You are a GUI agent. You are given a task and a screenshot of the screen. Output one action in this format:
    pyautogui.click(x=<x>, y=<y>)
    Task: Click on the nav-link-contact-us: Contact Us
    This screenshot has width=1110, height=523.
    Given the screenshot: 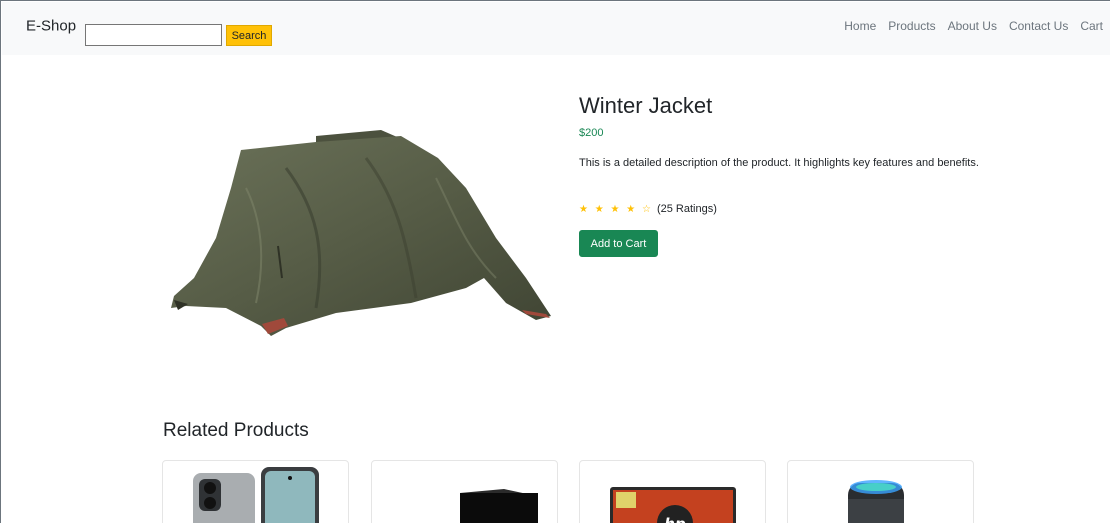 What is the action you would take?
    pyautogui.click(x=1038, y=26)
    